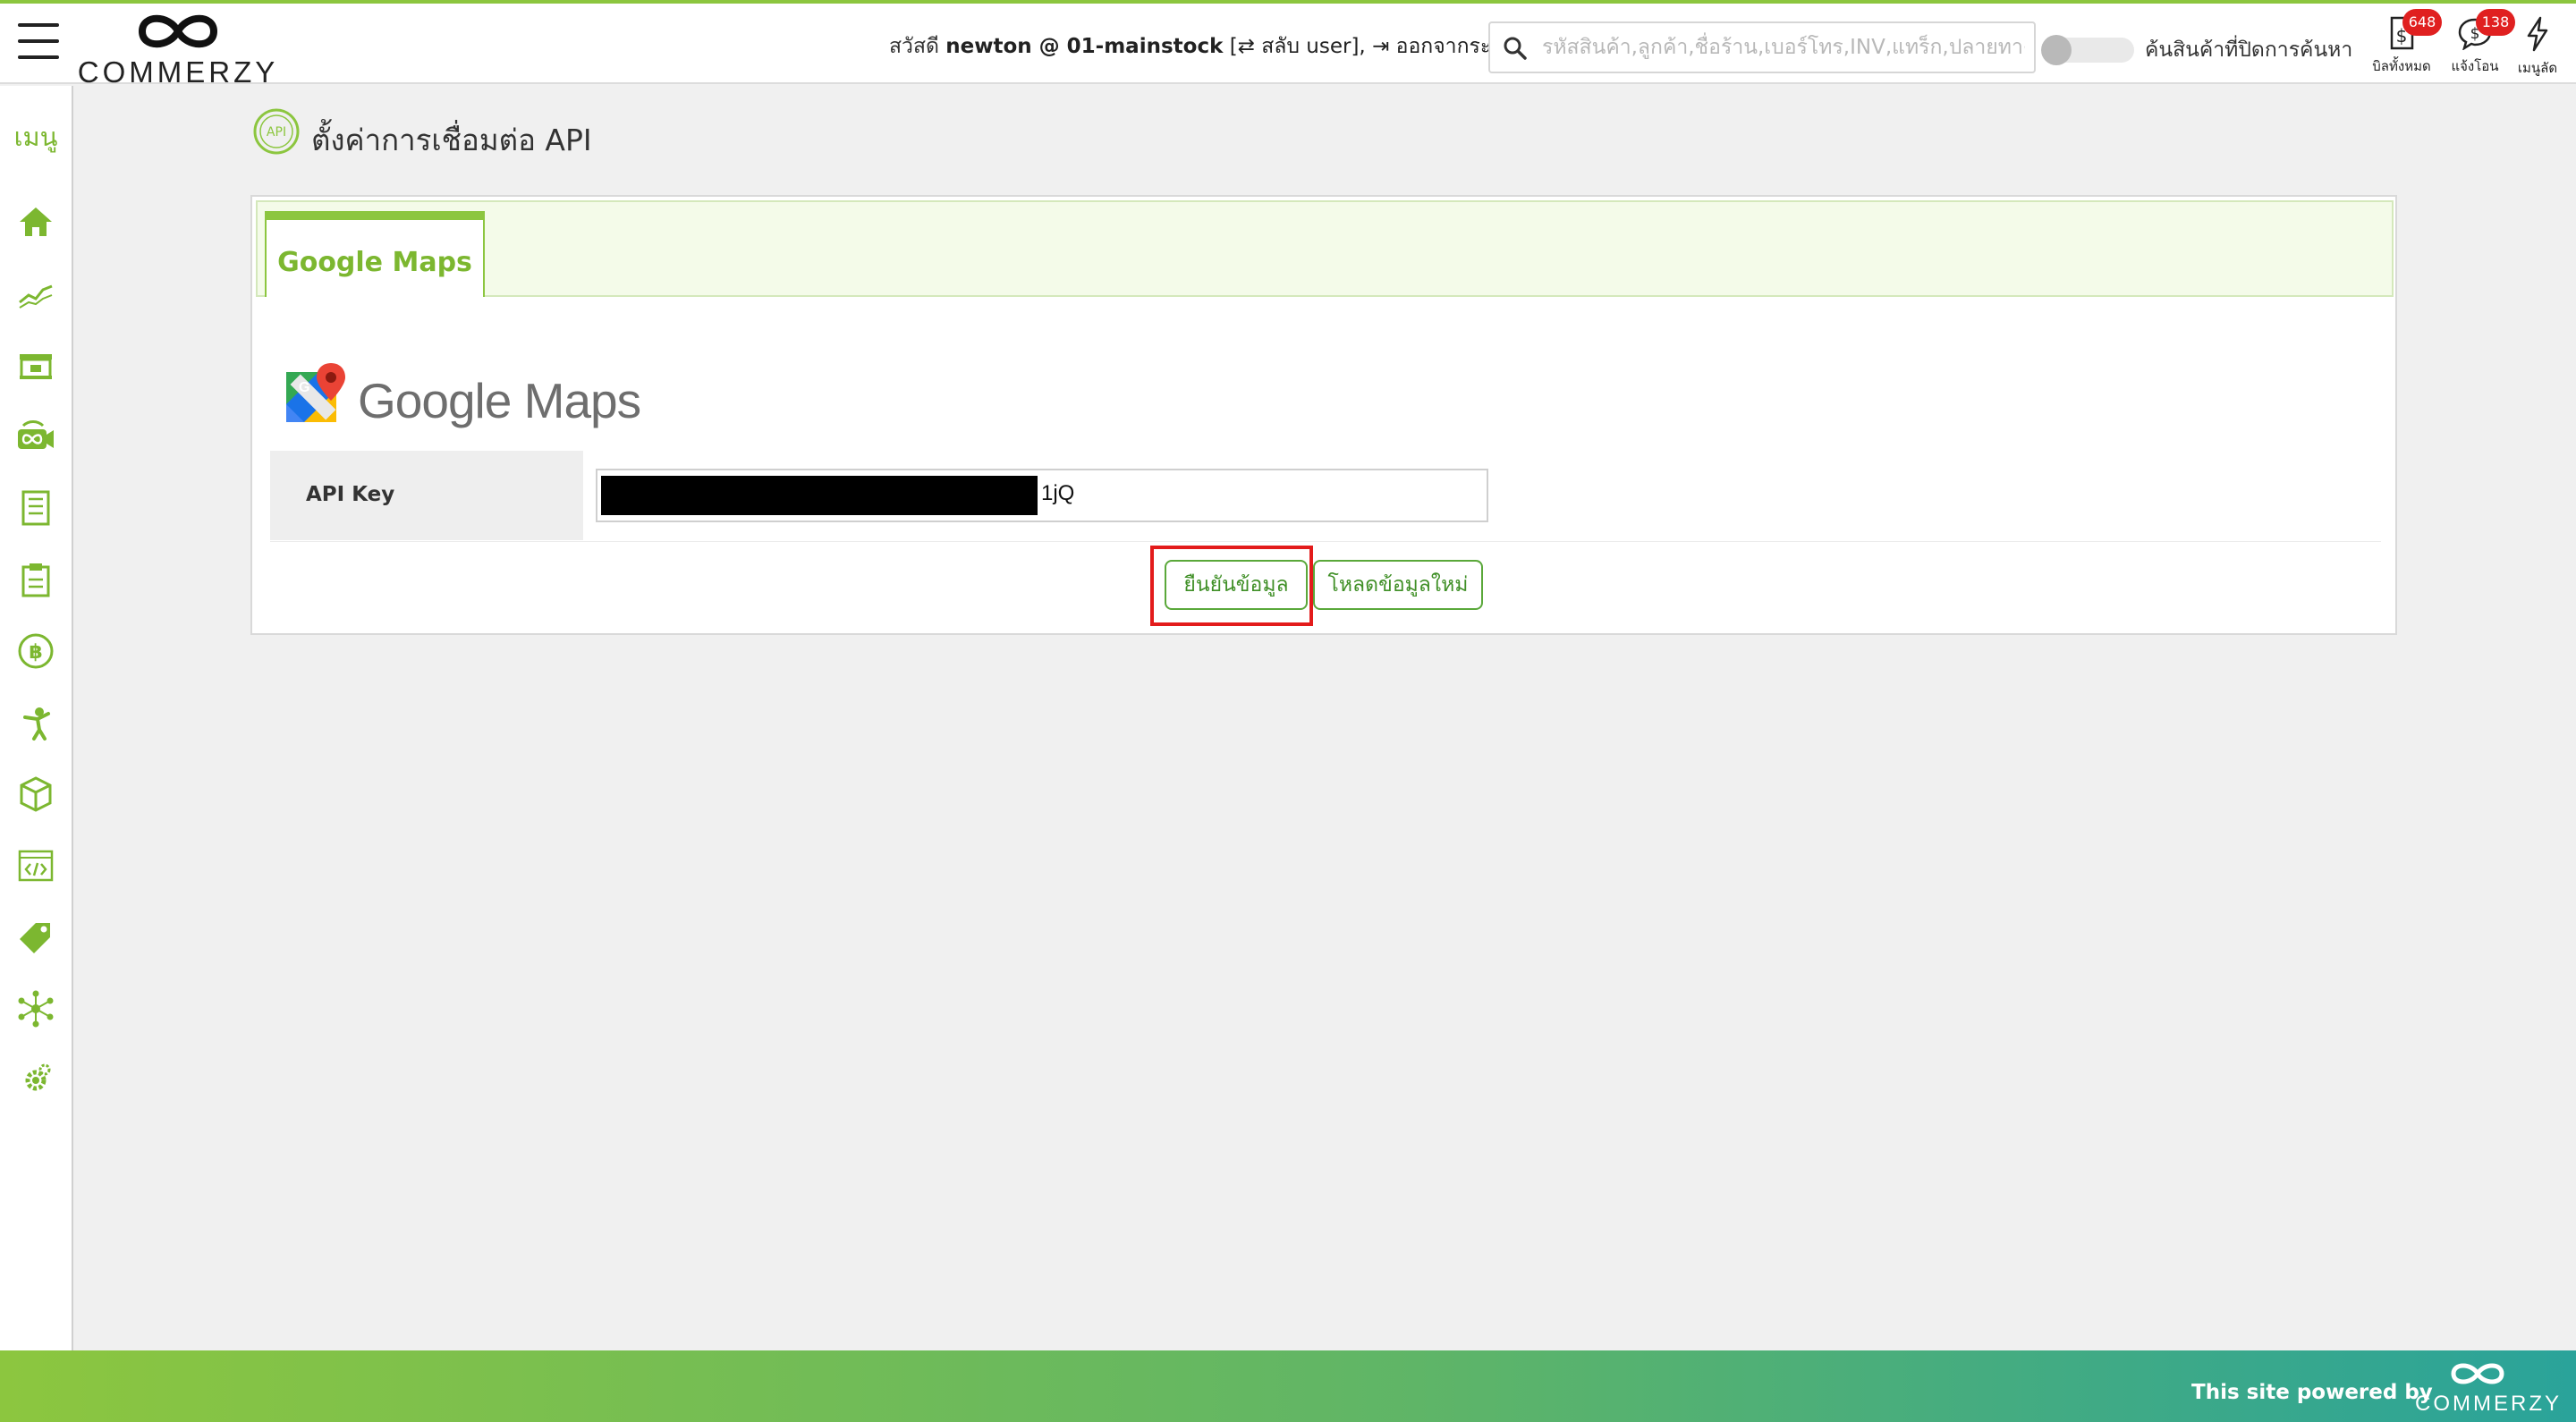 This screenshot has height=1422, width=2576. What do you see at coordinates (2488, 1388) in the screenshot?
I see `footer-logo: COMMERZY` at bounding box center [2488, 1388].